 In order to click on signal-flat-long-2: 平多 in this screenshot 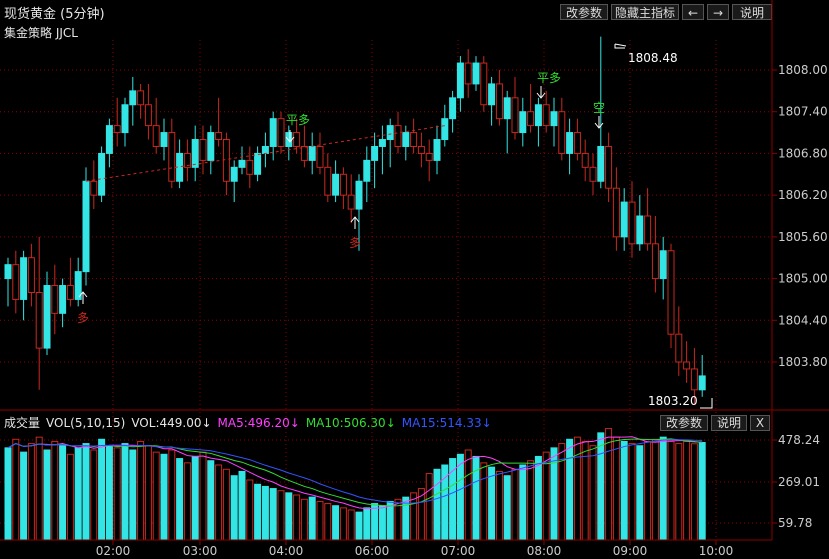, I will do `click(549, 78)`.